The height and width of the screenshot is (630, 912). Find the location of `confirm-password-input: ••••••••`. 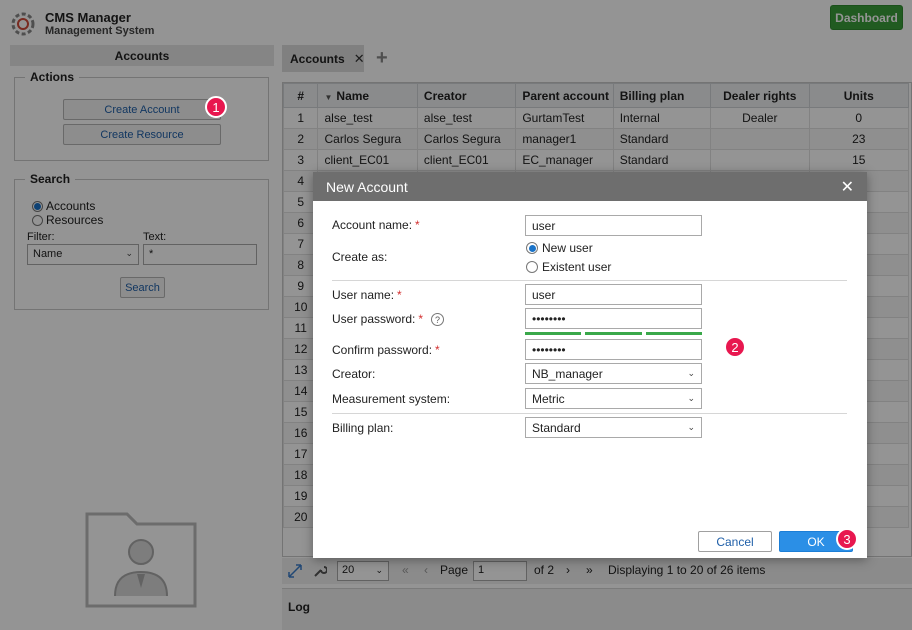

confirm-password-input: •••••••• is located at coordinates (613, 349).